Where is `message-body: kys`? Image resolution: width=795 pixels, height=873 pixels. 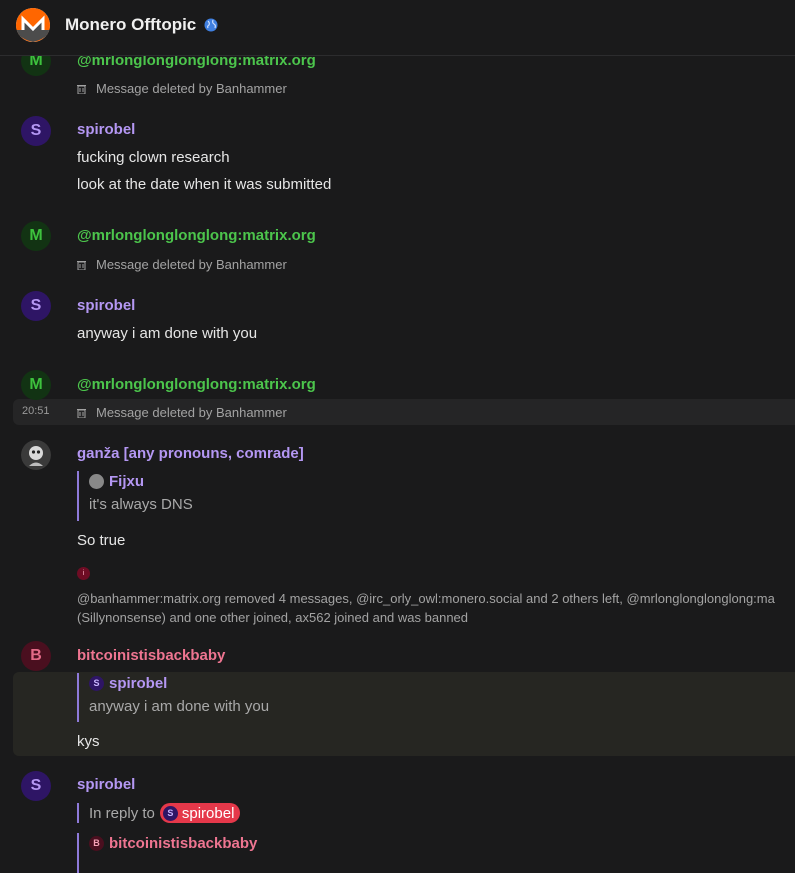 message-body: kys is located at coordinates (88, 741).